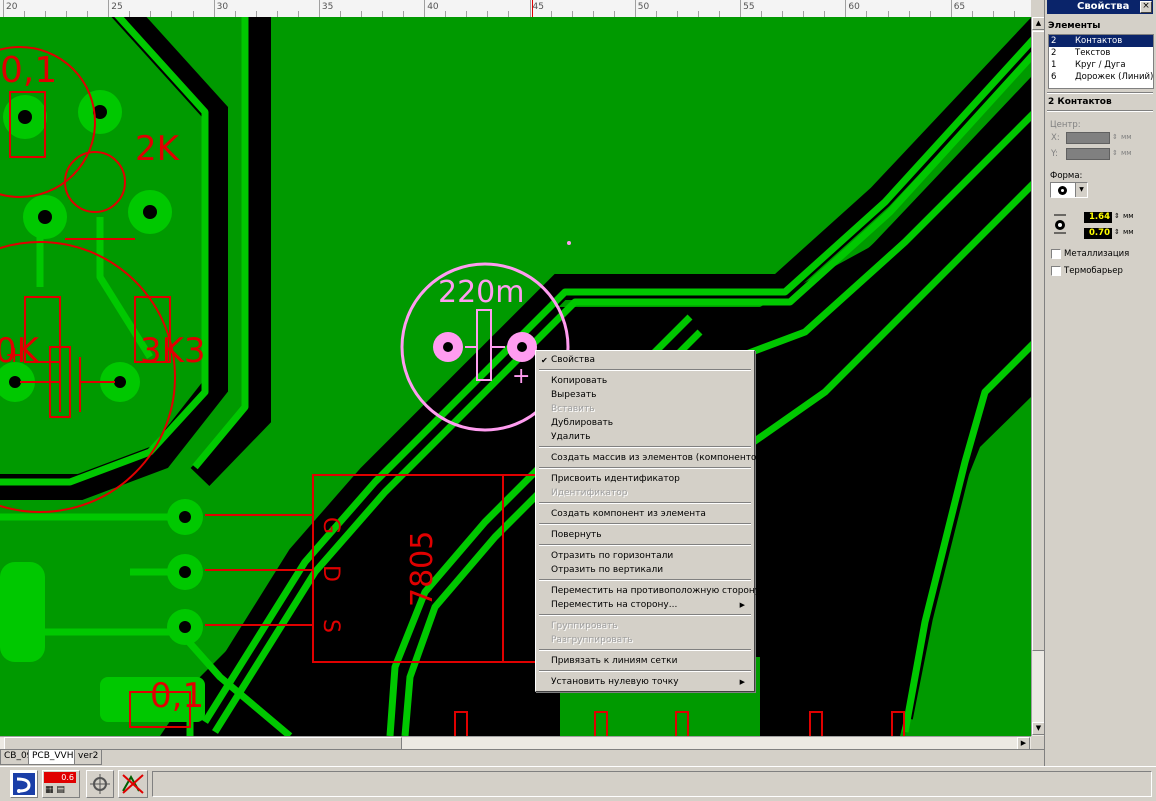  Describe the element at coordinates (1097, 254) in the screenshot. I see `metallization-label: Металлизация` at that location.